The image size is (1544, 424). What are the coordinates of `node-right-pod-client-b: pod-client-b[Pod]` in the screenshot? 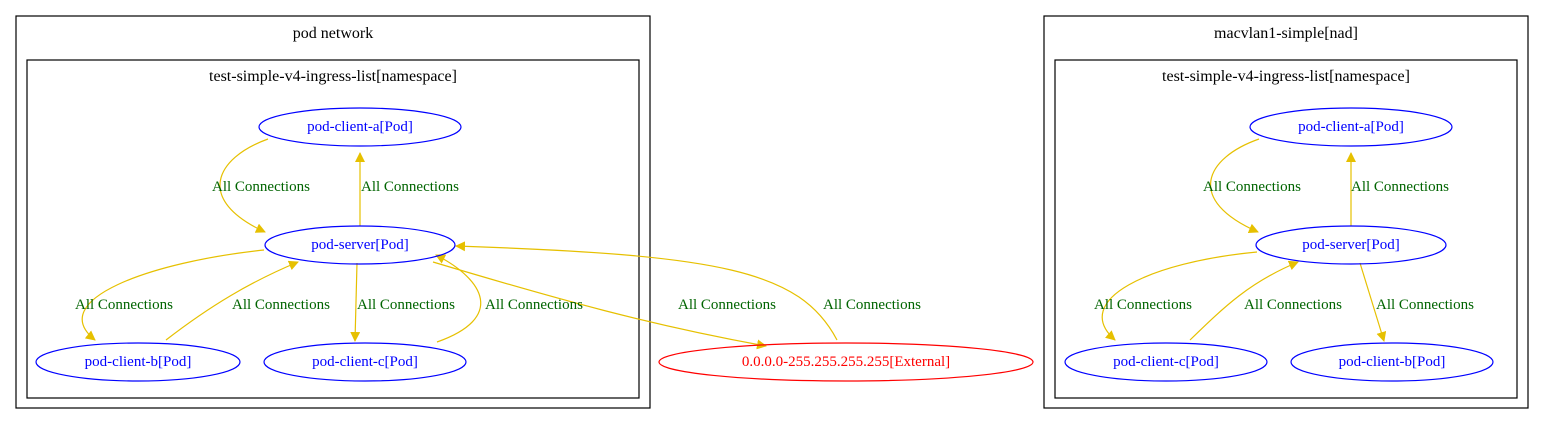 It's located at (1392, 362).